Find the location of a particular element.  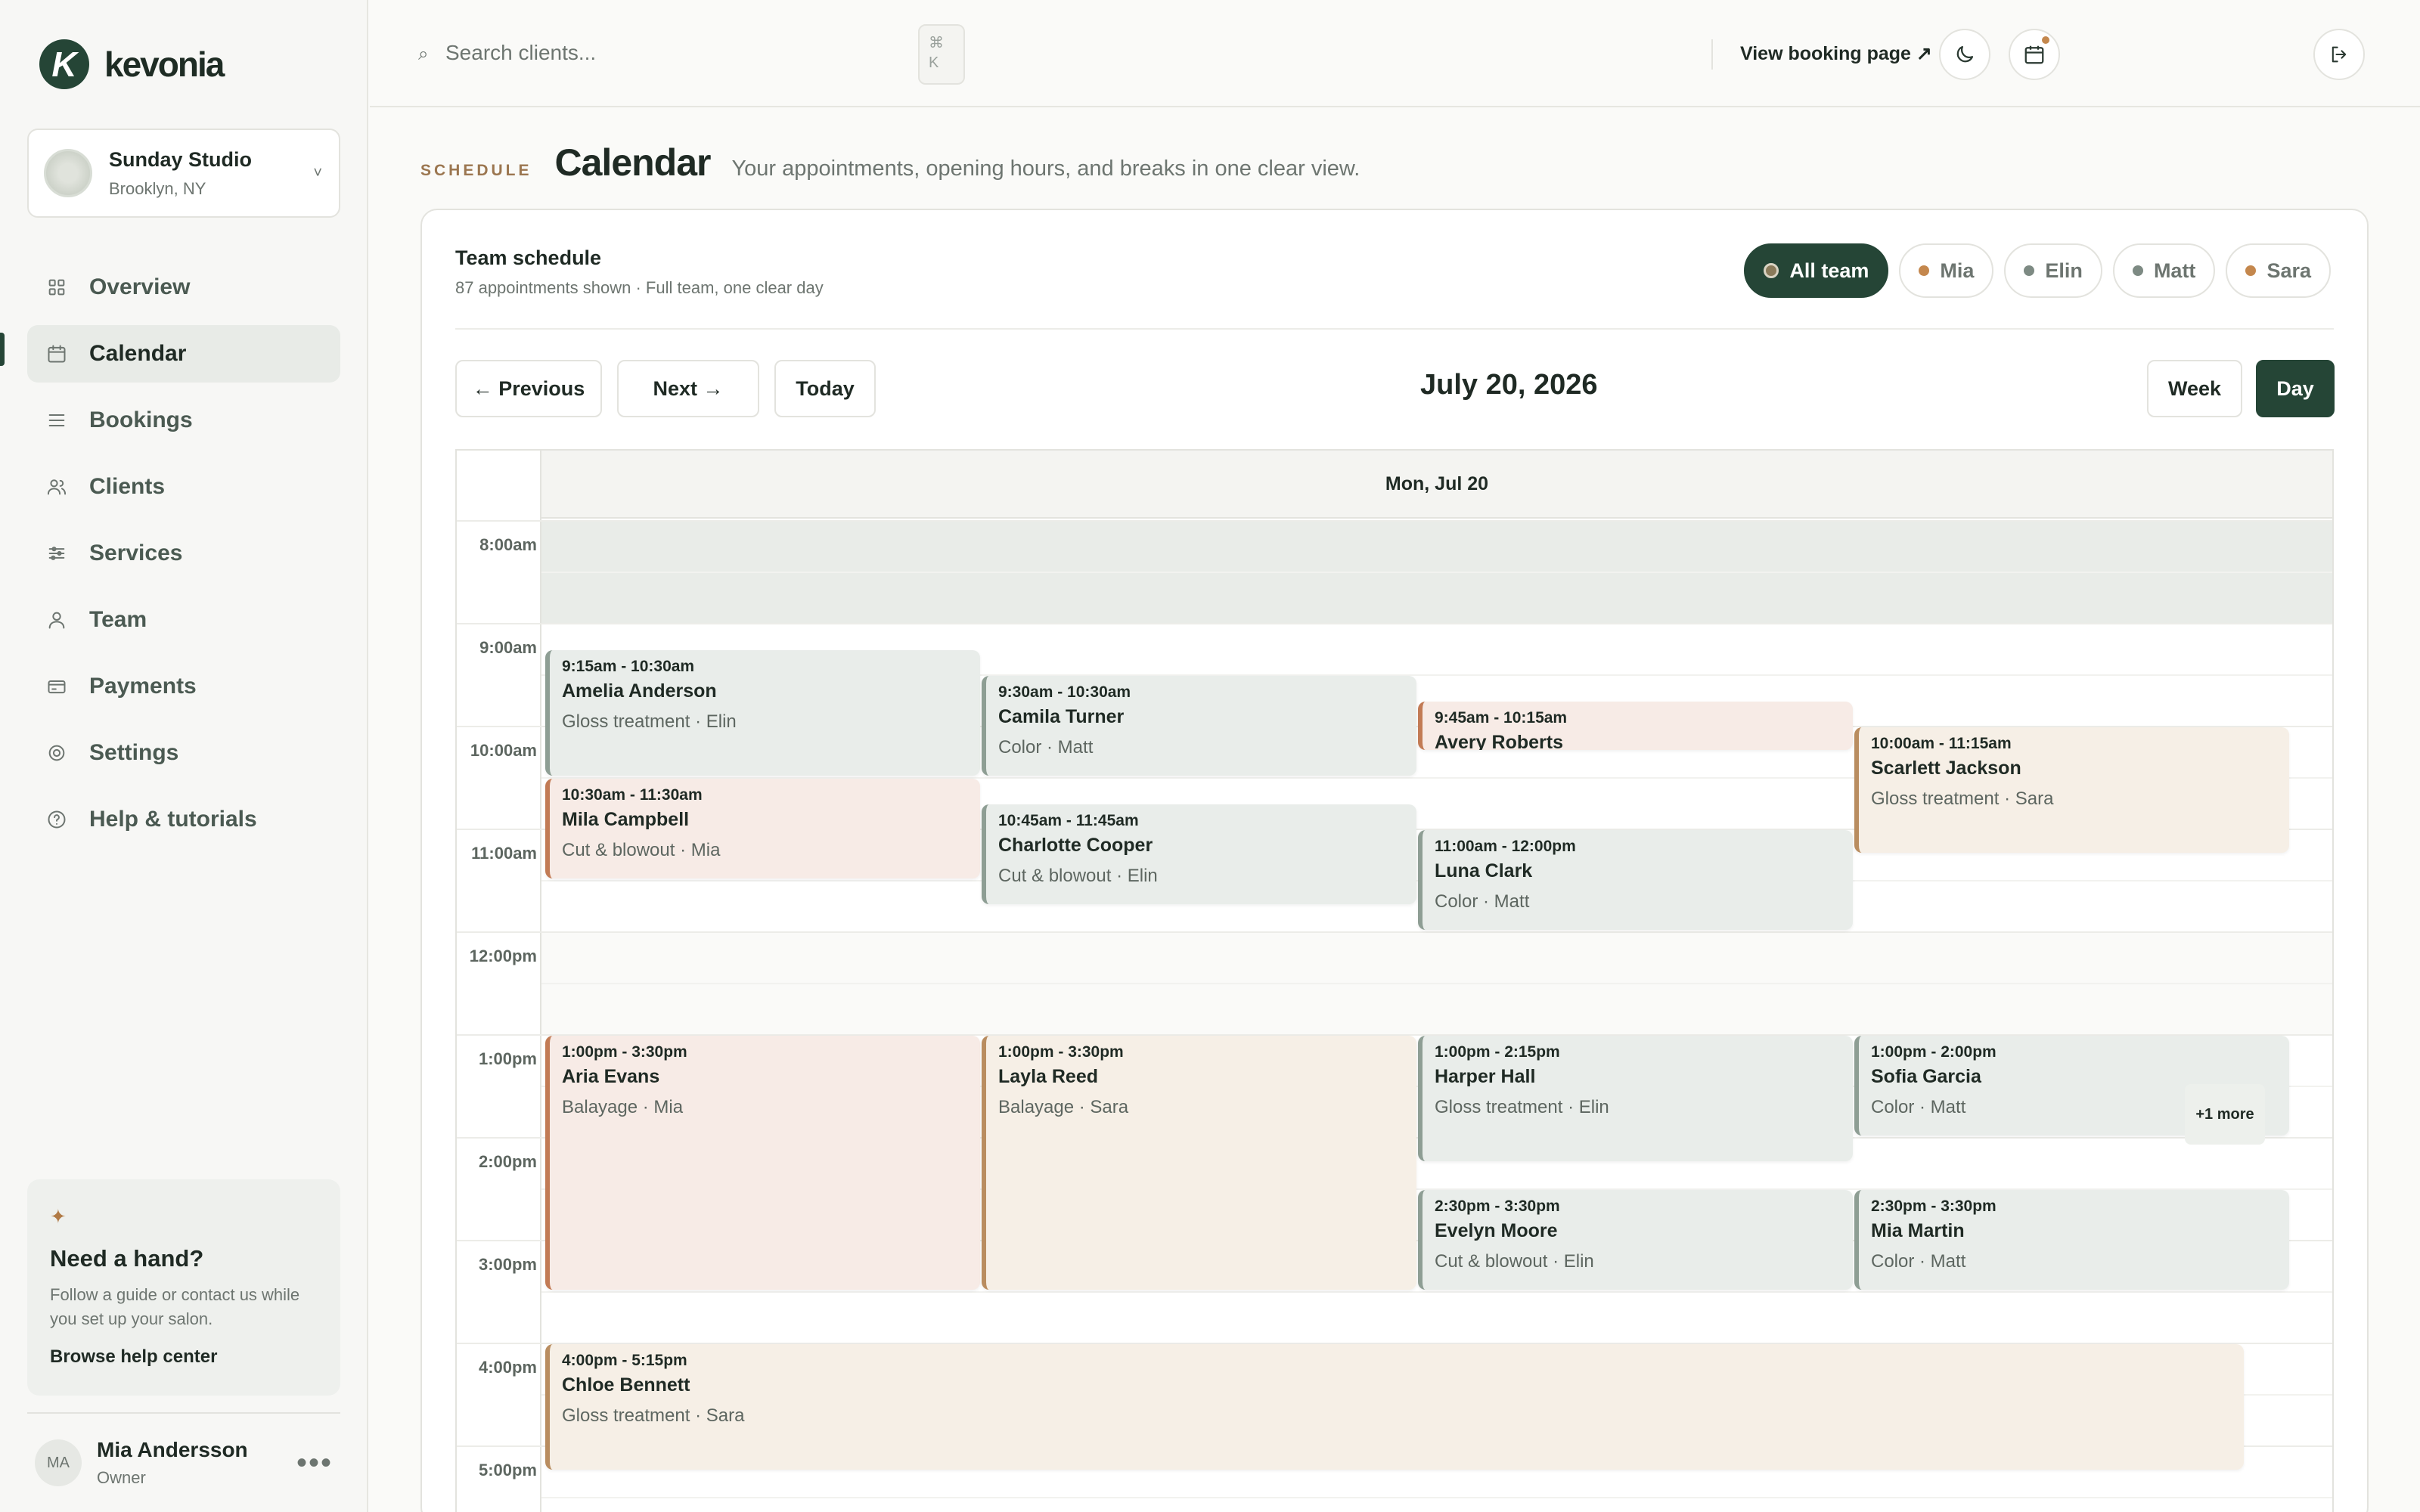

appointment-name: Avery Roberts is located at coordinates (1499, 741).